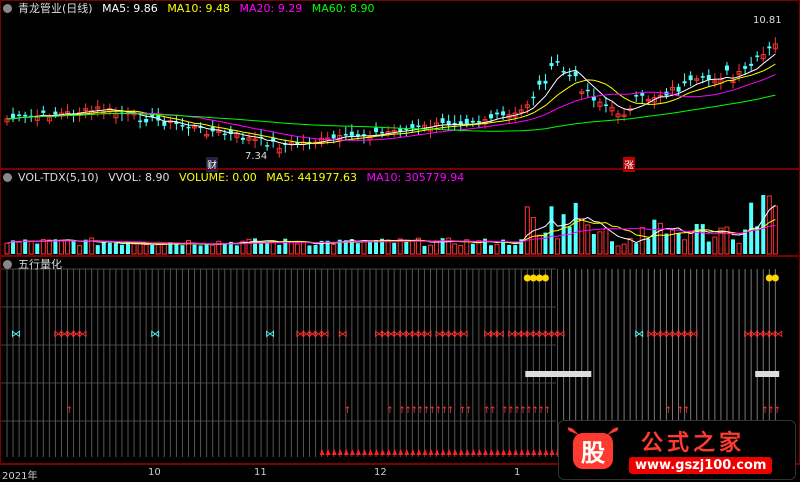 Image resolution: width=800 pixels, height=482 pixels. What do you see at coordinates (343, 8) in the screenshot?
I see `ma60-label: MA60: 8.90` at bounding box center [343, 8].